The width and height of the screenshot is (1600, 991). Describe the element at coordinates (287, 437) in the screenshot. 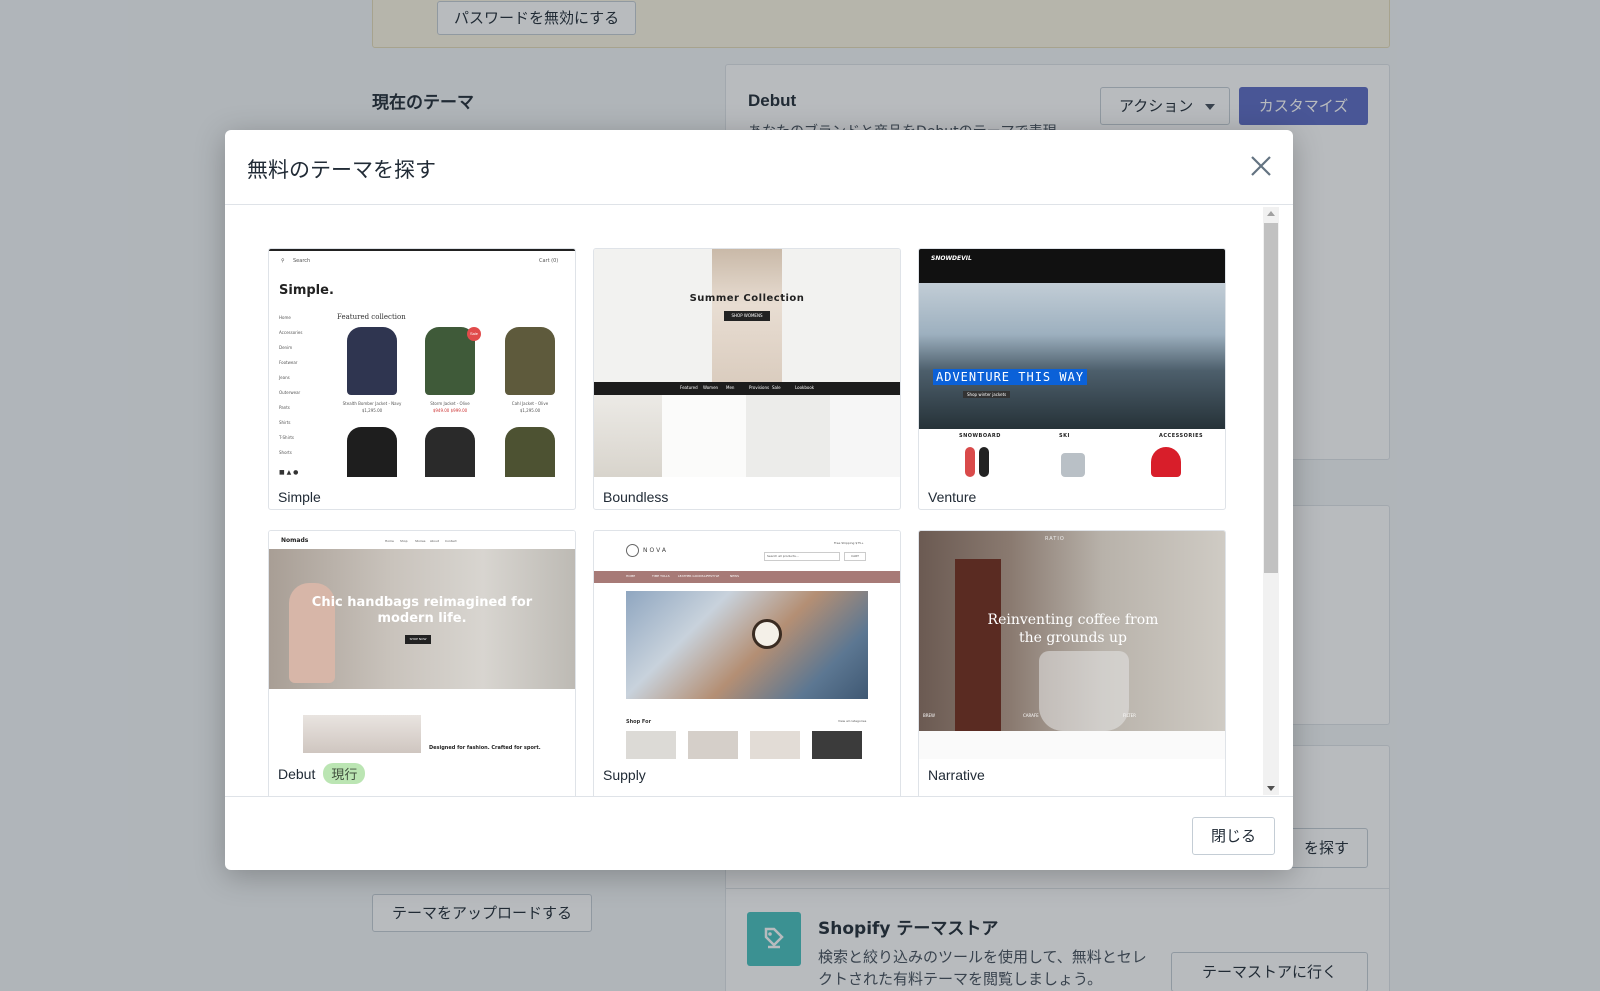

I see `preview-nav-item: T-Shirts` at that location.